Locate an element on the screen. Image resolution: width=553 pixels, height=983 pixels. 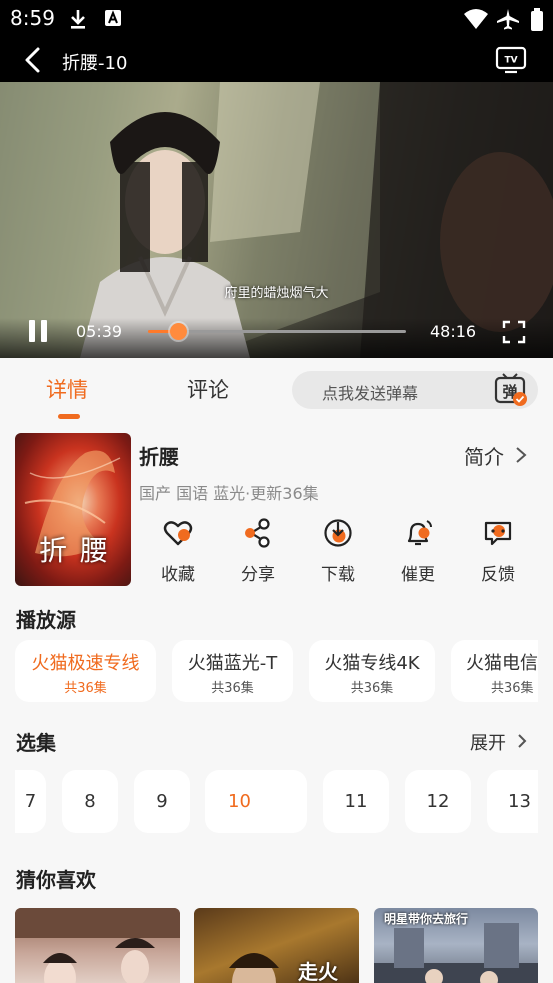
back-arrow-icon is located at coordinates (32, 60).